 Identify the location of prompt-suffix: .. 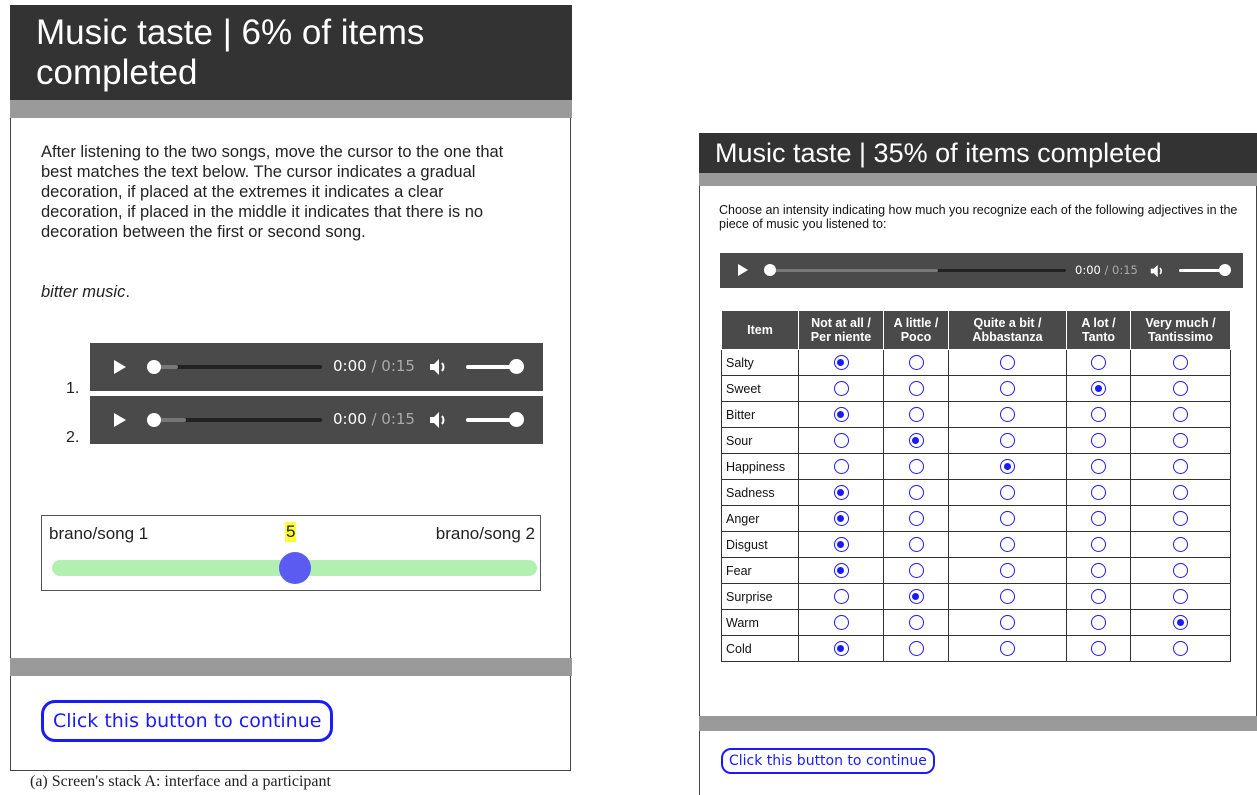
(127, 292).